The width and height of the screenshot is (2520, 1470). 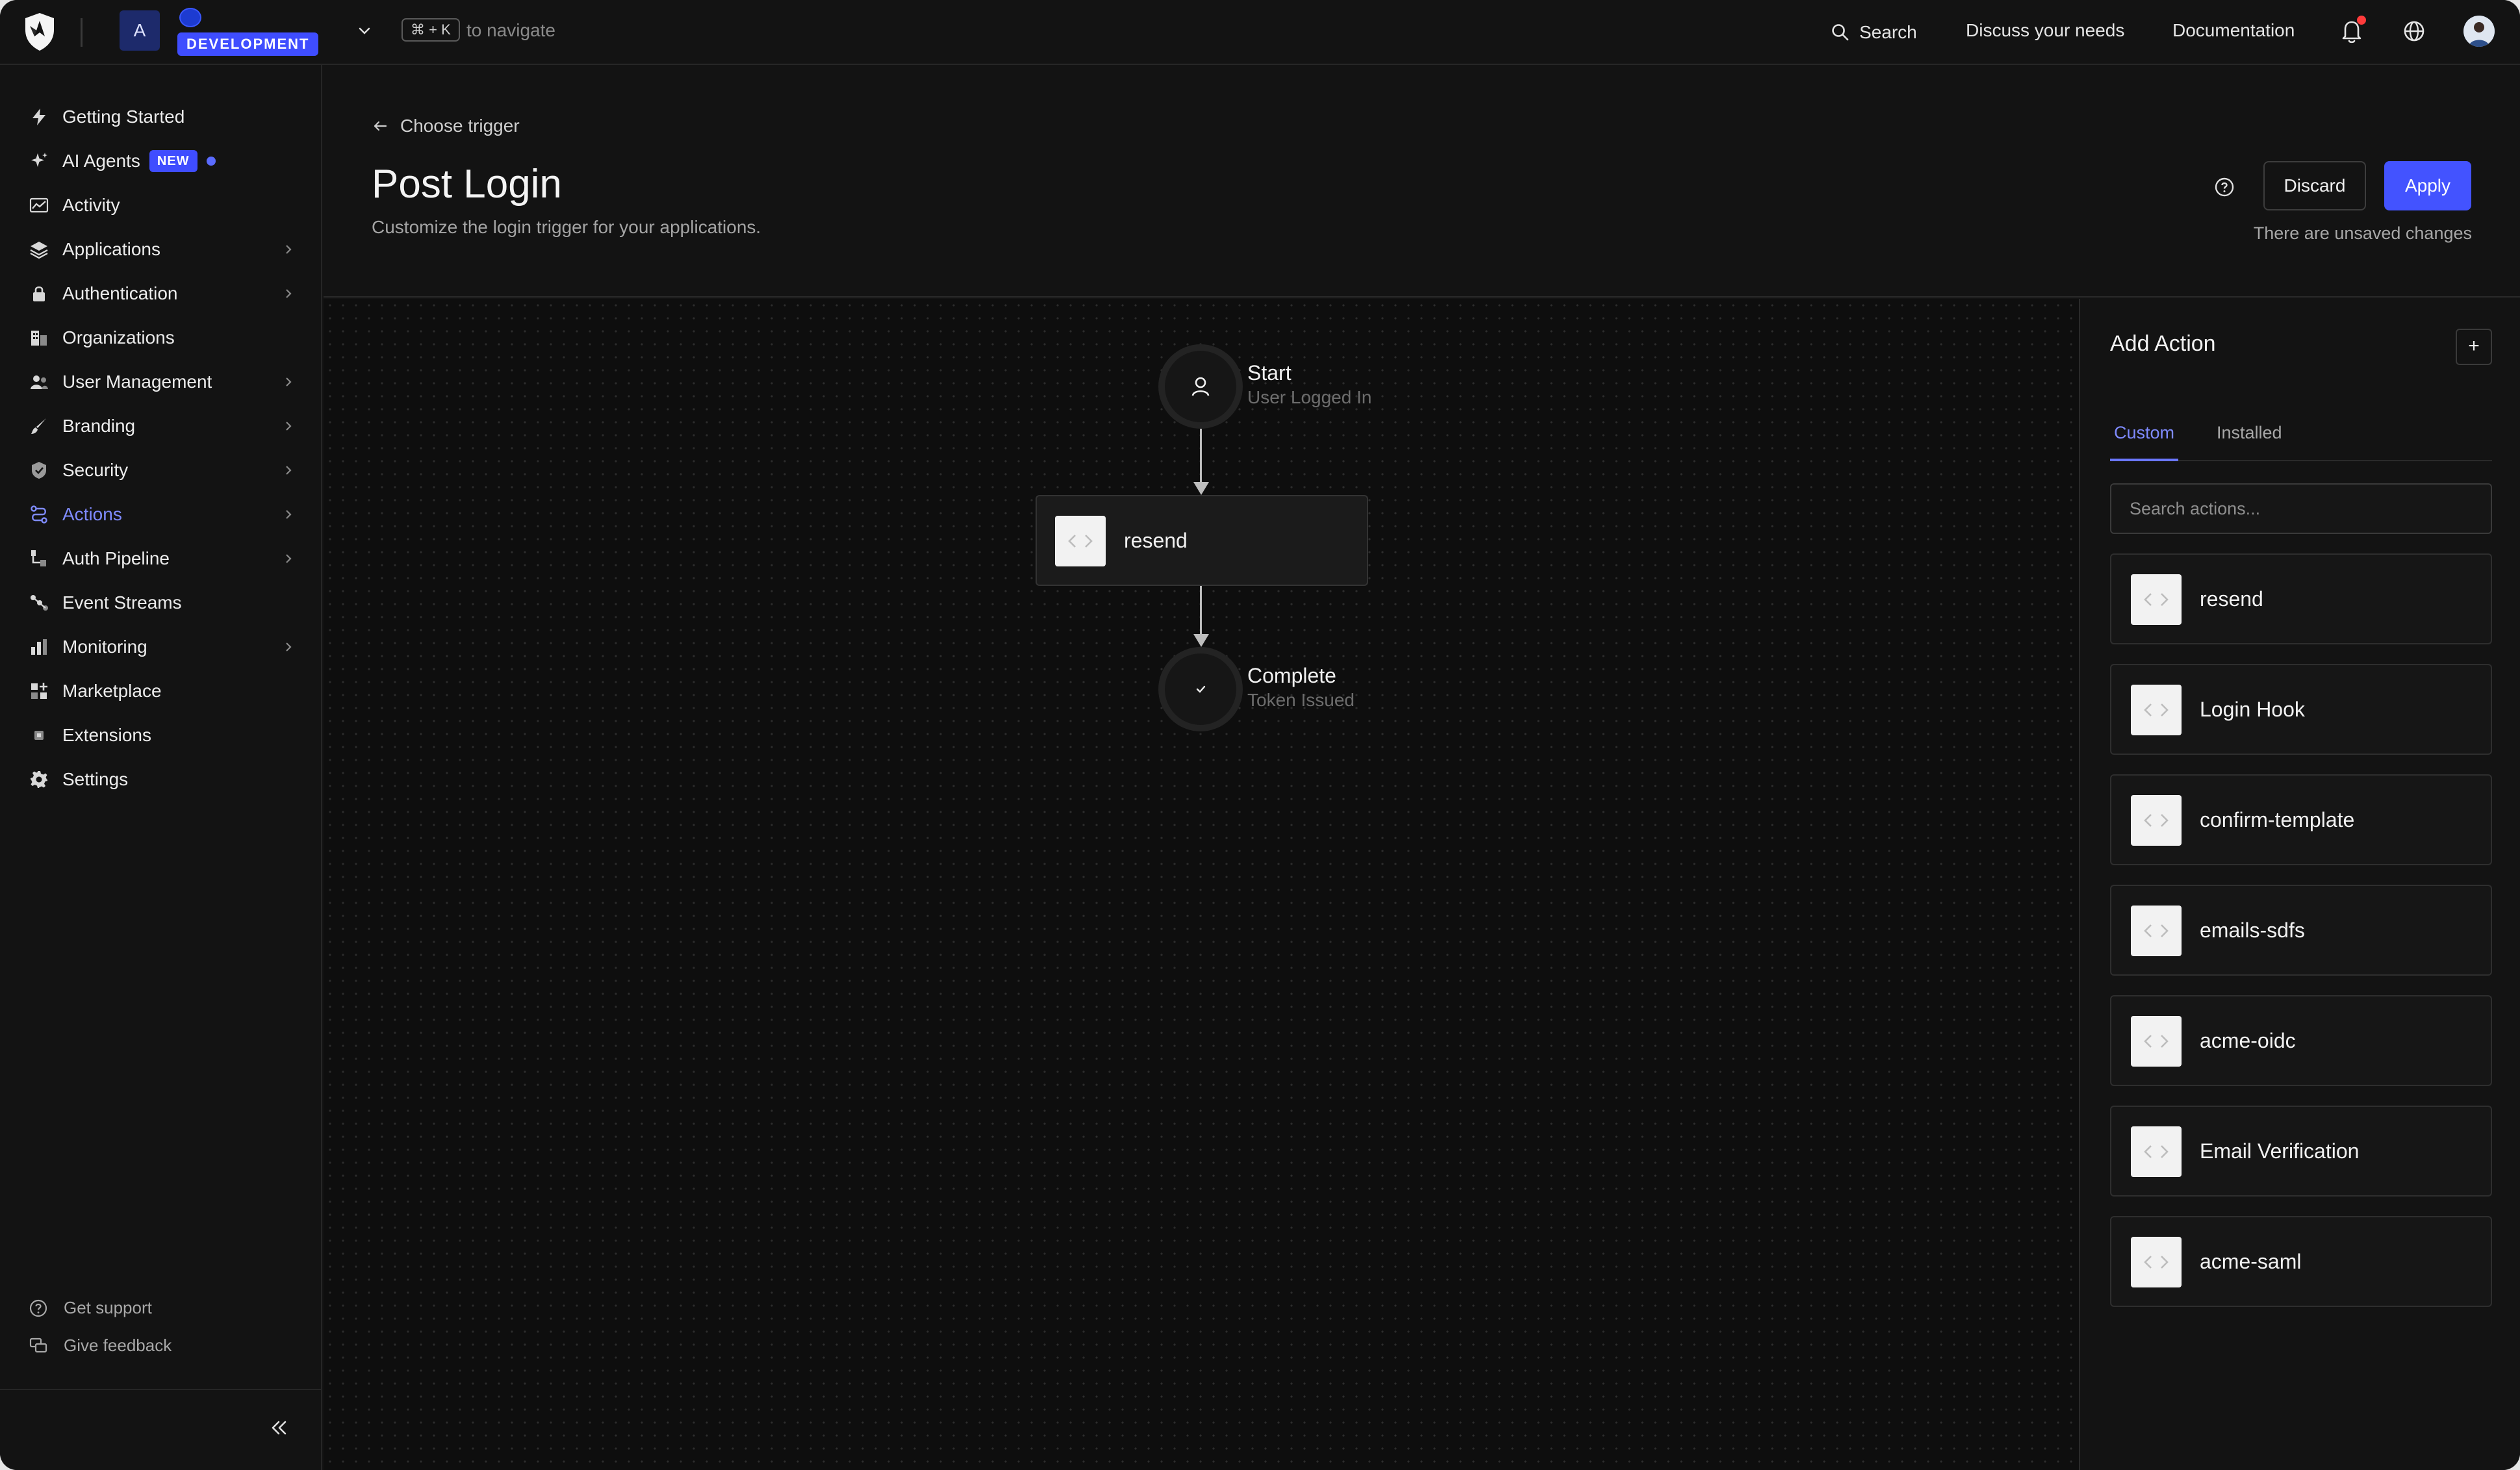 What do you see at coordinates (1202, 540) in the screenshot?
I see `flow-action-node: resend` at bounding box center [1202, 540].